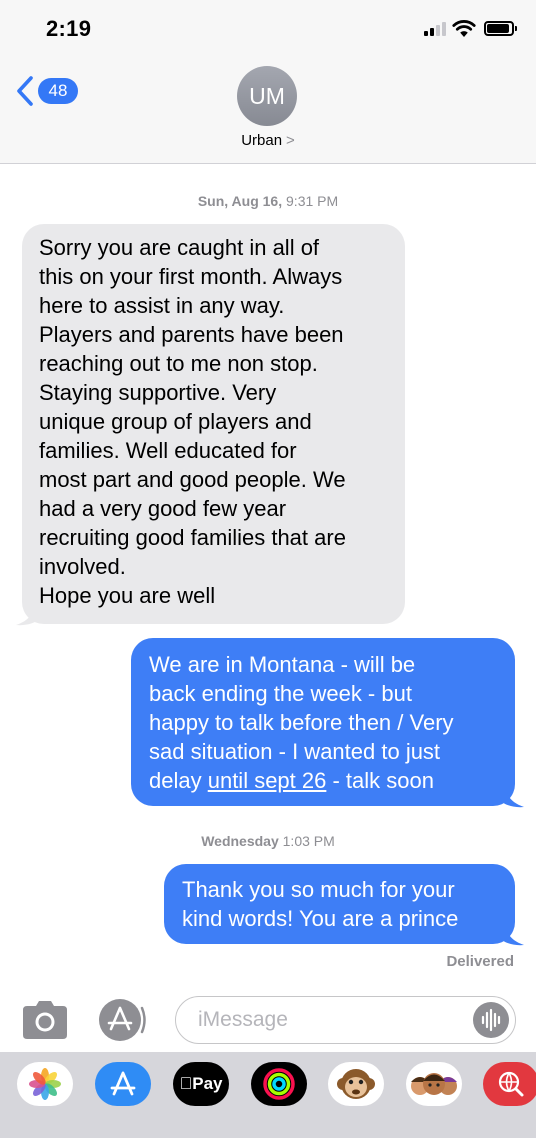 Image resolution: width=536 pixels, height=1138 pixels. What do you see at coordinates (25, 91) in the screenshot?
I see `chevron-left-icon` at bounding box center [25, 91].